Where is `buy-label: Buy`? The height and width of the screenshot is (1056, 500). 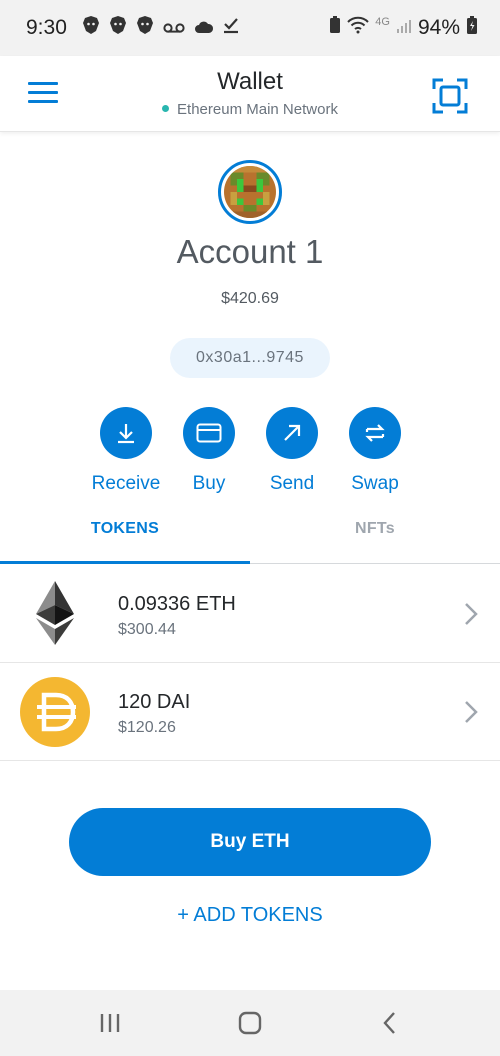 buy-label: Buy is located at coordinates (209, 483).